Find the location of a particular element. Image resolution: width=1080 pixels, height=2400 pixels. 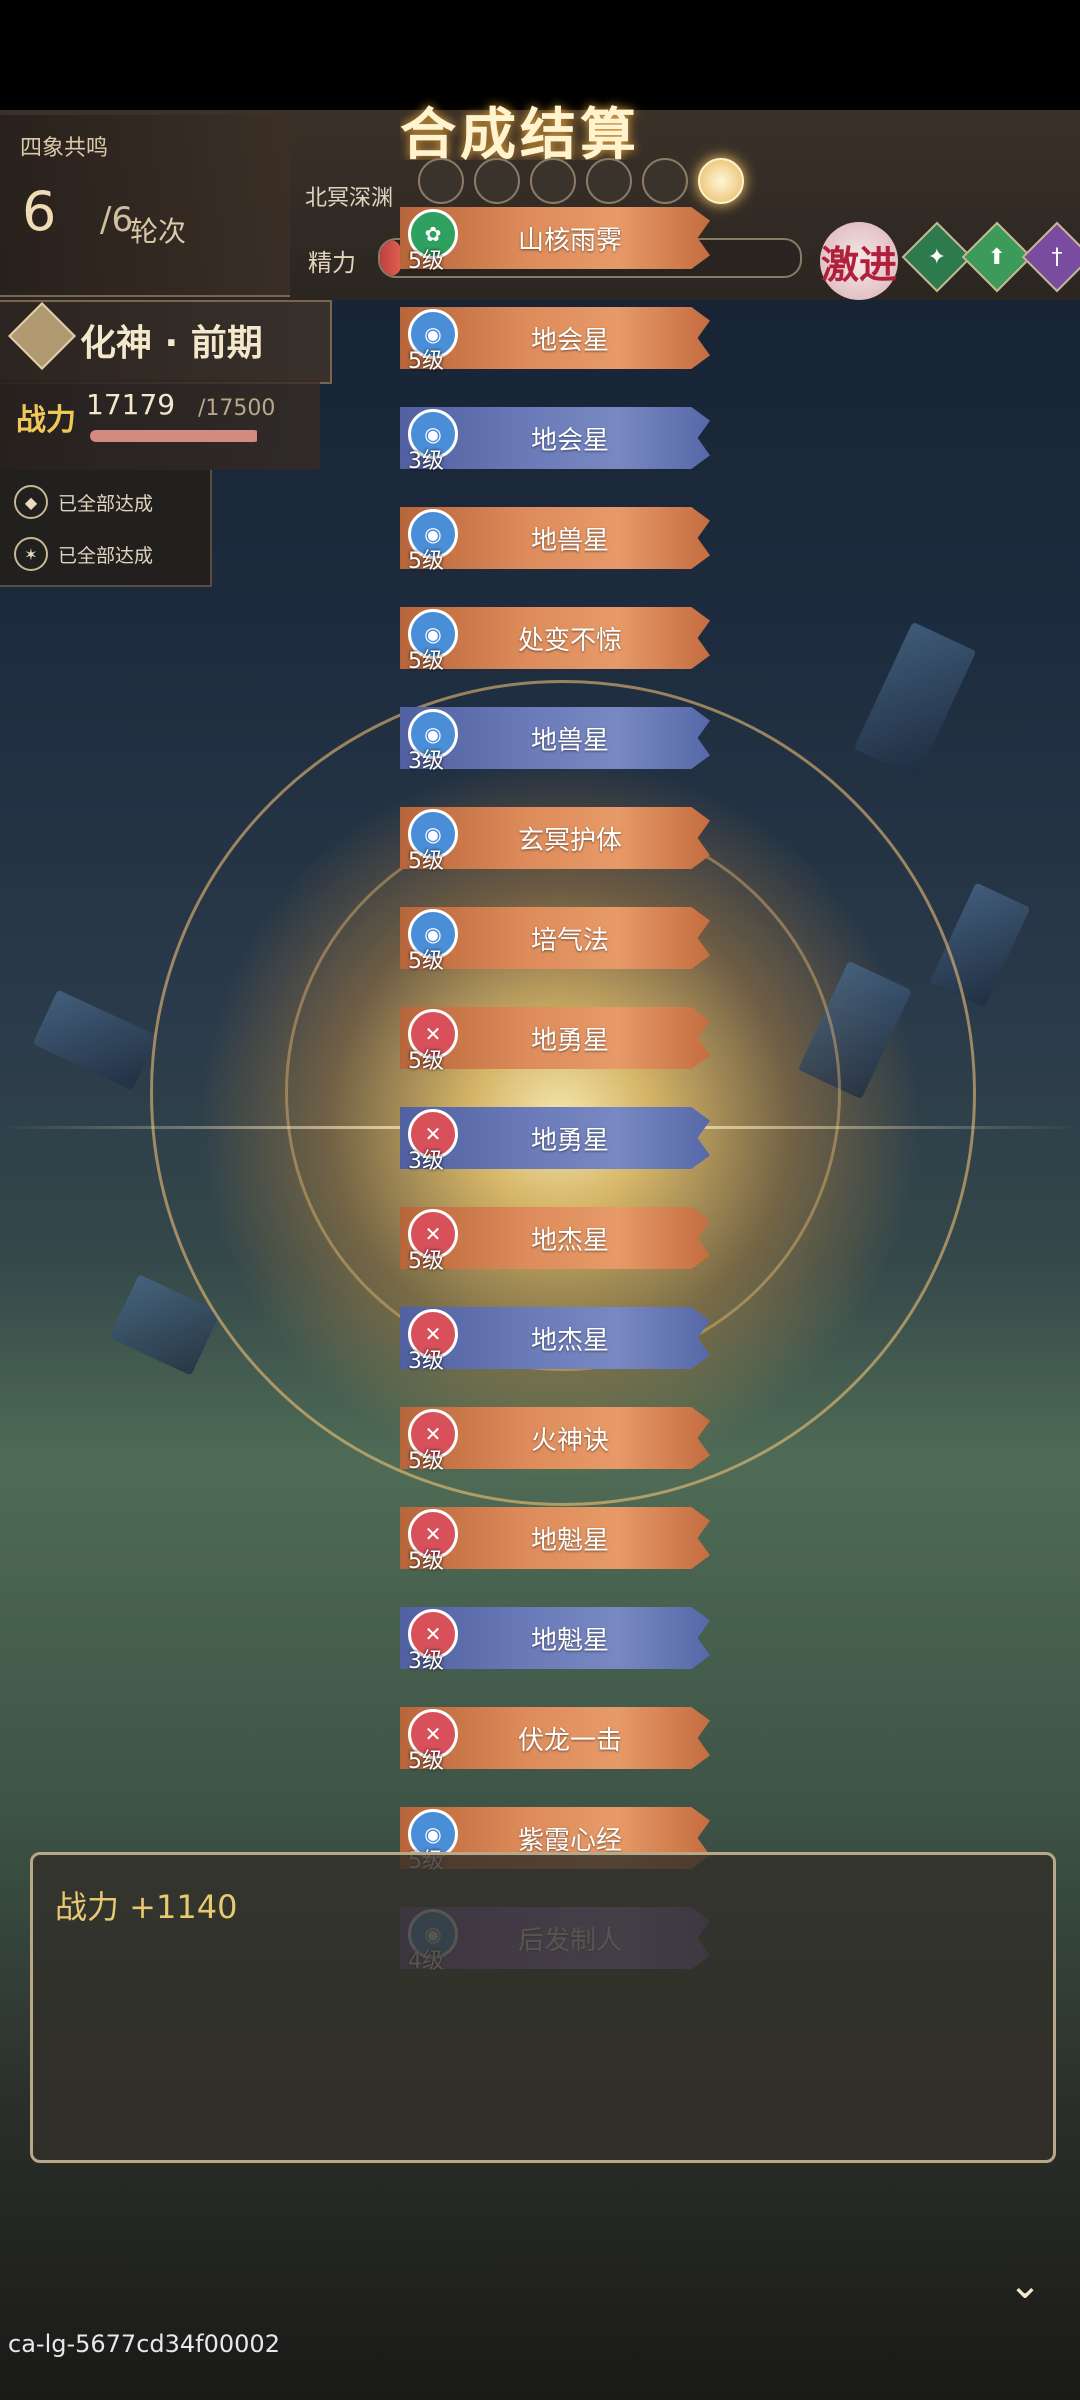

result-name: 玄冥护体 is located at coordinates (569, 841).